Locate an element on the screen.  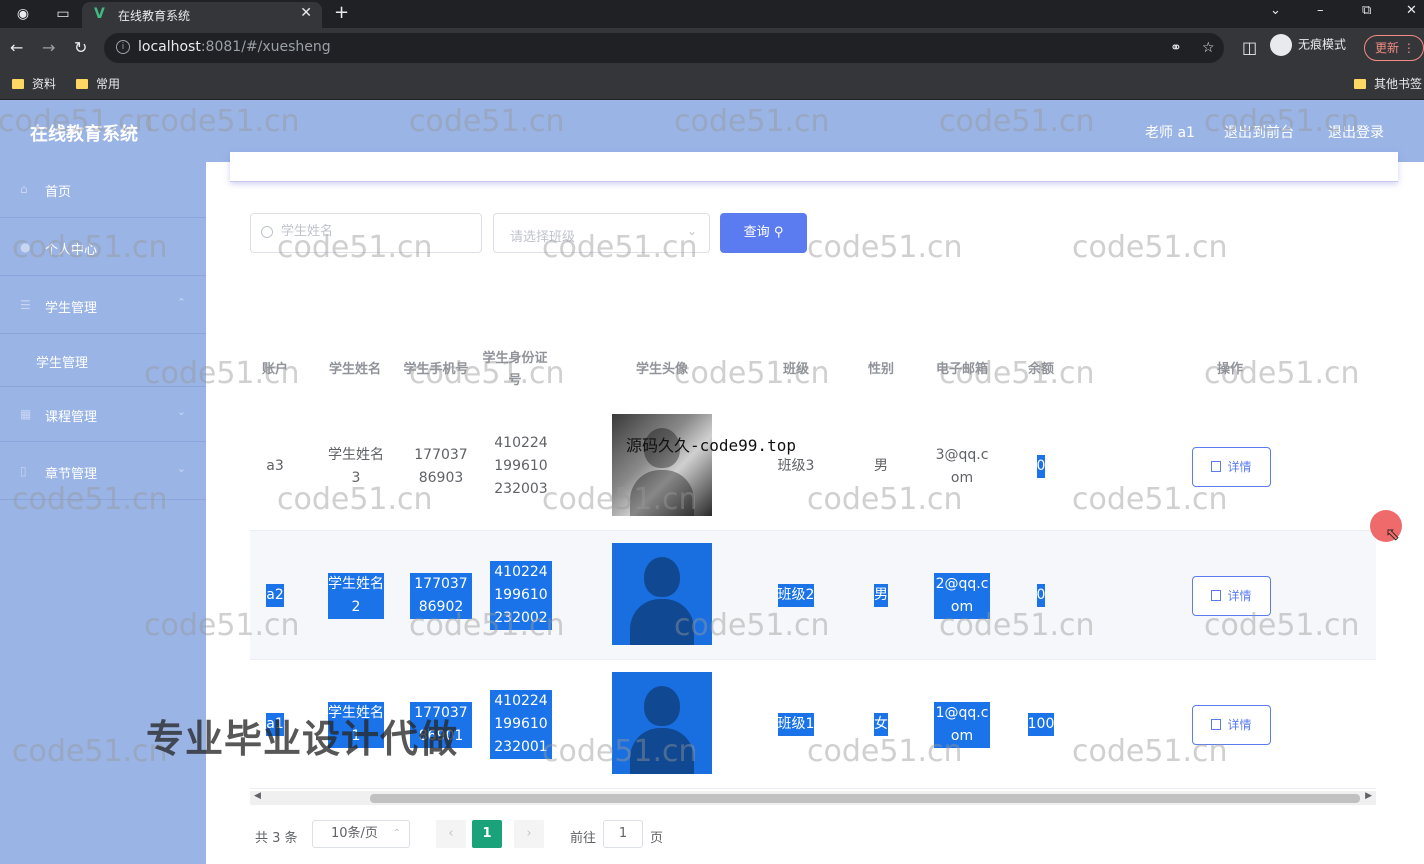
goto-page-input: 1 is located at coordinates (623, 834).